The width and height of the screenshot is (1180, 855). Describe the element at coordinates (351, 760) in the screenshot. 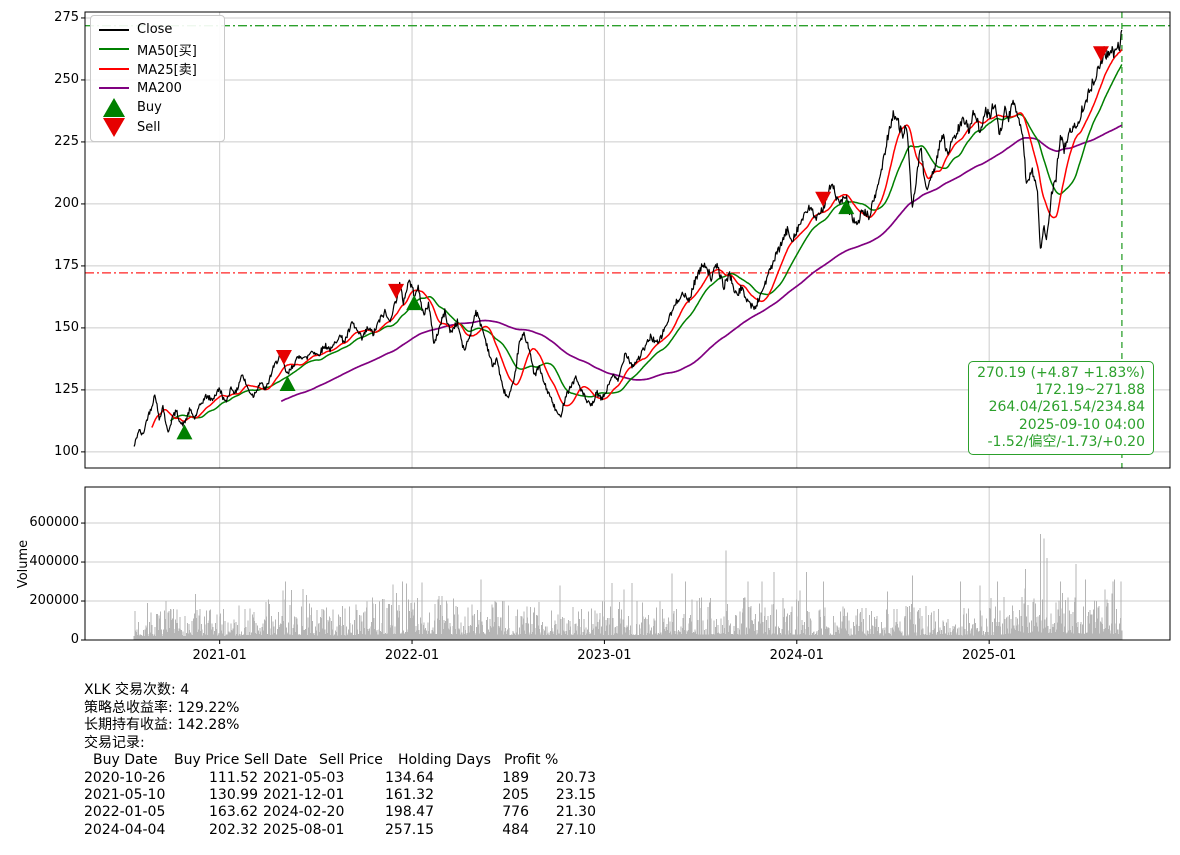

I see `trade-col-header: Sell Price` at that location.